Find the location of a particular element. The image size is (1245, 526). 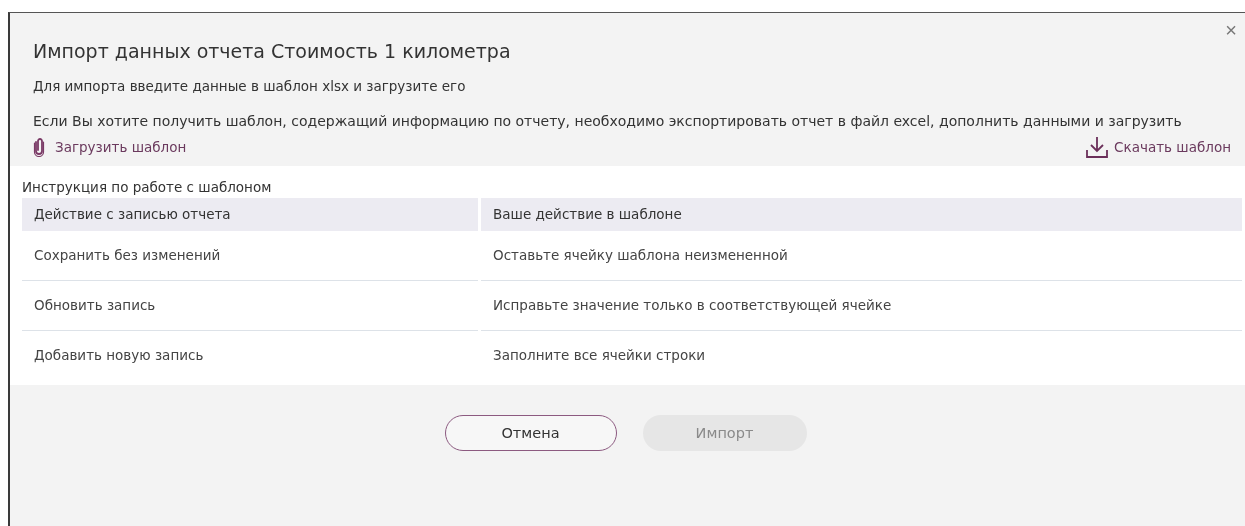

table-cell-text: Заполните все ячейки строки is located at coordinates (599, 355).